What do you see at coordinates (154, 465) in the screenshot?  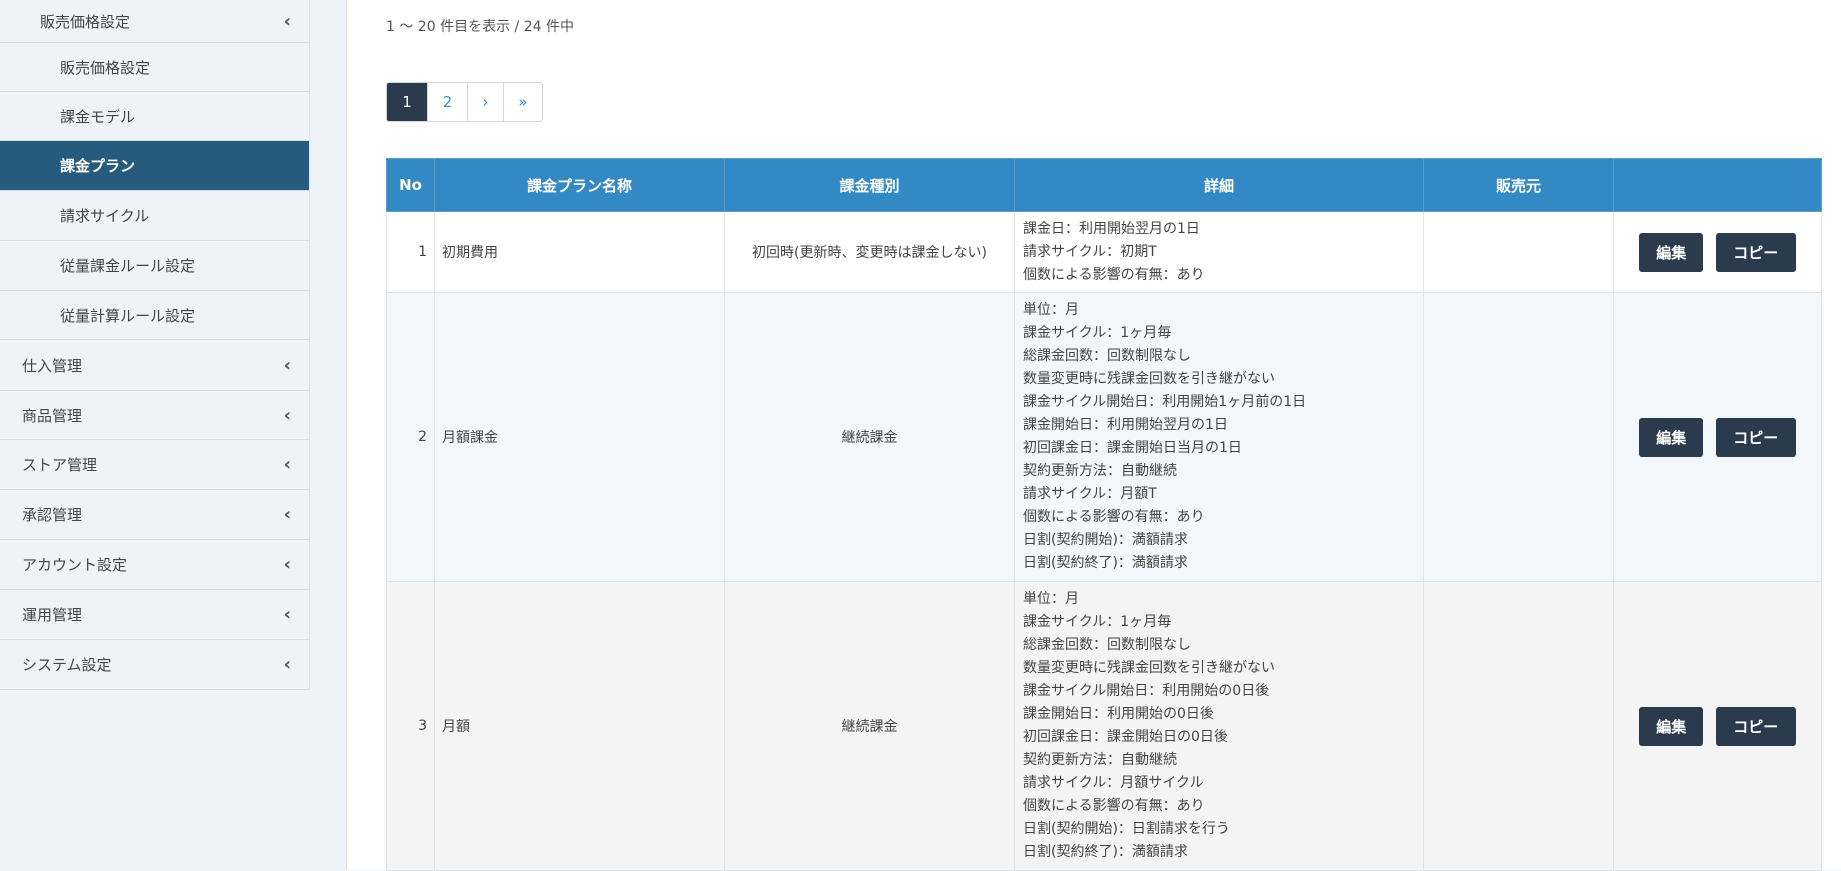 I see `sidebar-item-store: ストア管理 ‹` at bounding box center [154, 465].